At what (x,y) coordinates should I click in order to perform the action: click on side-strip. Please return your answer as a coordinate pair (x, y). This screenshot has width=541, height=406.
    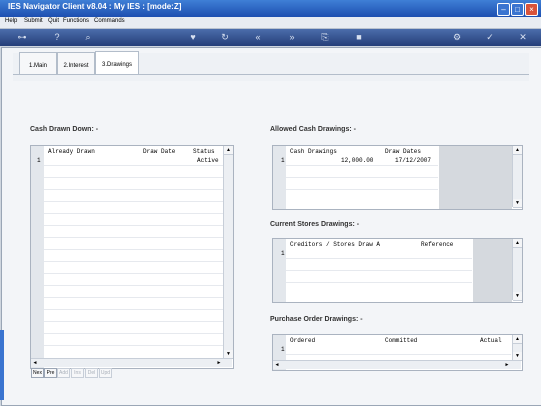
    Looking at the image, I should click on (2, 365).